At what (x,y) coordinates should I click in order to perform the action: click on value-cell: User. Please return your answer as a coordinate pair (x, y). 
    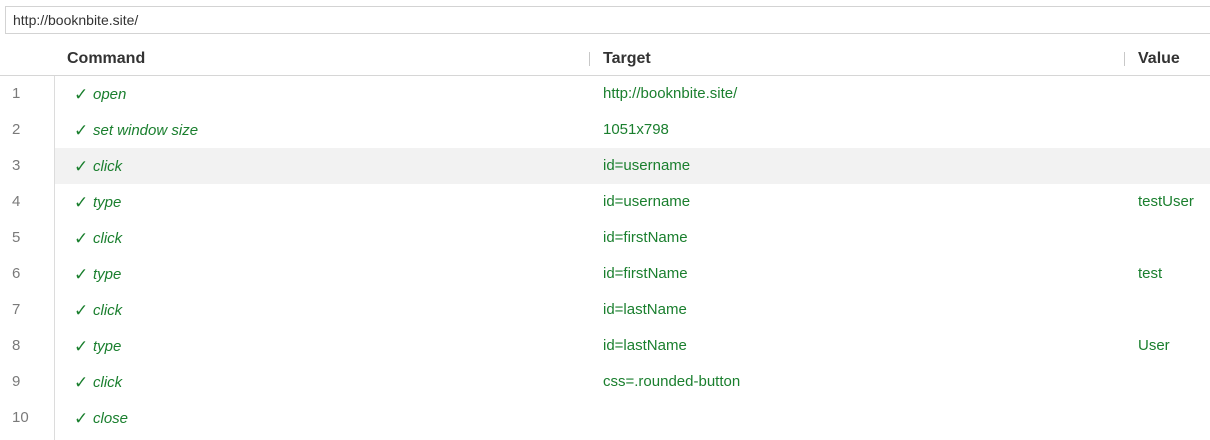
    Looking at the image, I should click on (1154, 346).